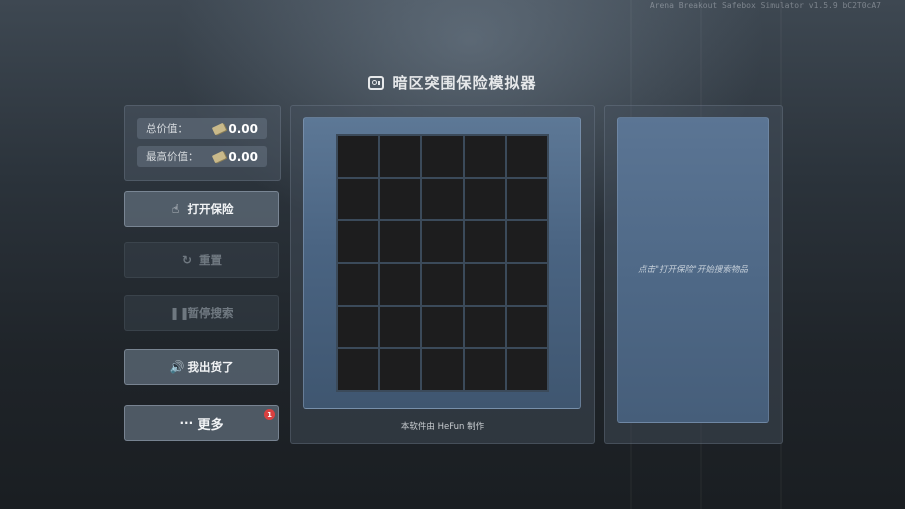 The width and height of the screenshot is (905, 509). What do you see at coordinates (167, 129) in the screenshot?
I see `total-value-label: 总价值：` at bounding box center [167, 129].